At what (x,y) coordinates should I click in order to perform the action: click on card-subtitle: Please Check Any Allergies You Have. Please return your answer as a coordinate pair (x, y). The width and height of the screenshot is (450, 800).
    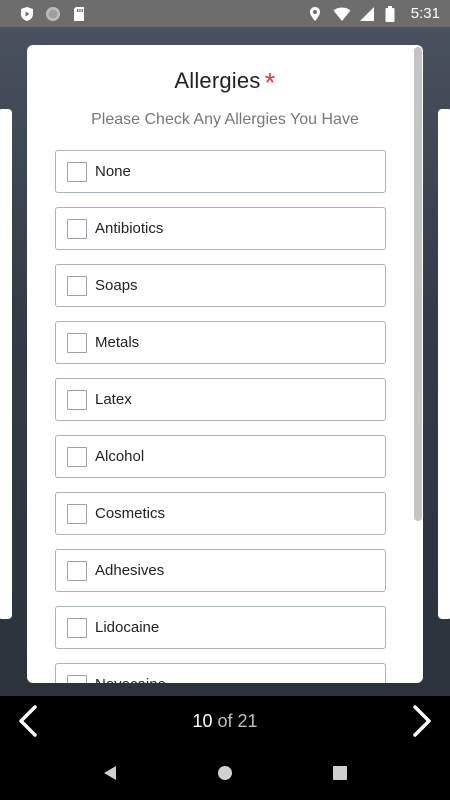
    Looking at the image, I should click on (225, 119).